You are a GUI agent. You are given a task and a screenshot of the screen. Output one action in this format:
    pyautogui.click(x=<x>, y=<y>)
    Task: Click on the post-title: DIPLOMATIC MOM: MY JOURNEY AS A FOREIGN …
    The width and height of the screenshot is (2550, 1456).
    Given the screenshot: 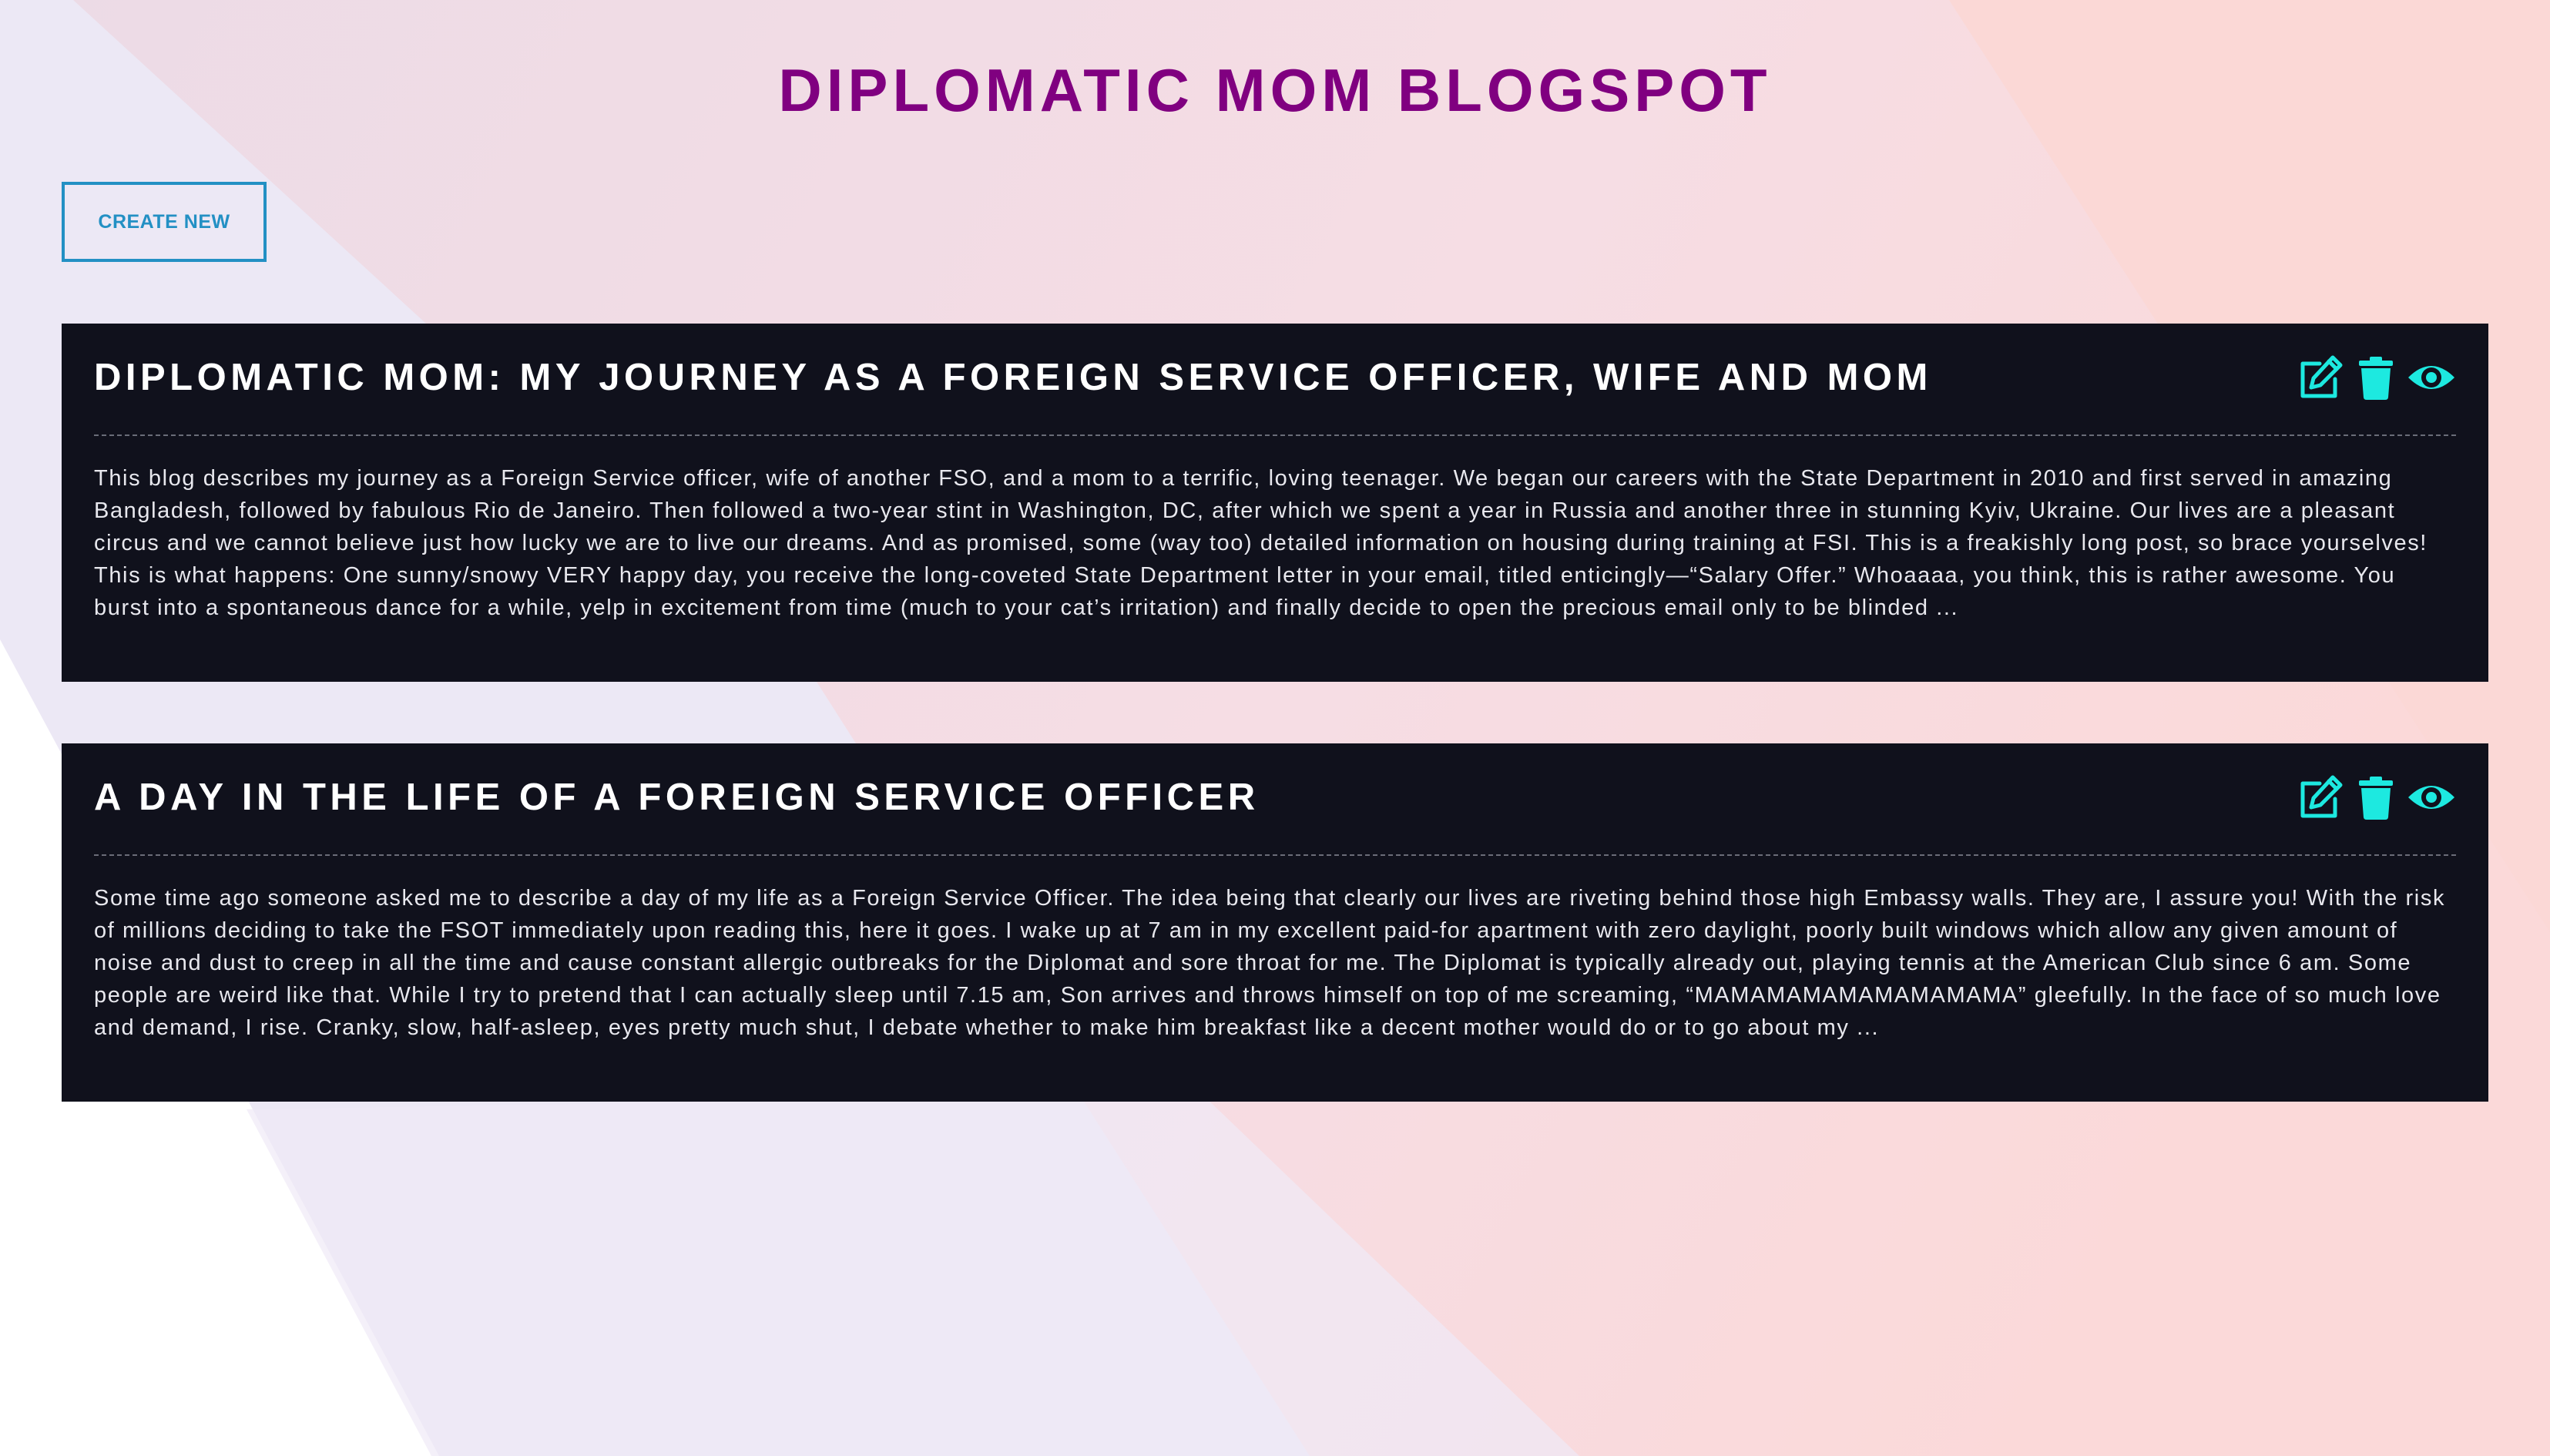 What is the action you would take?
    pyautogui.click(x=1013, y=377)
    